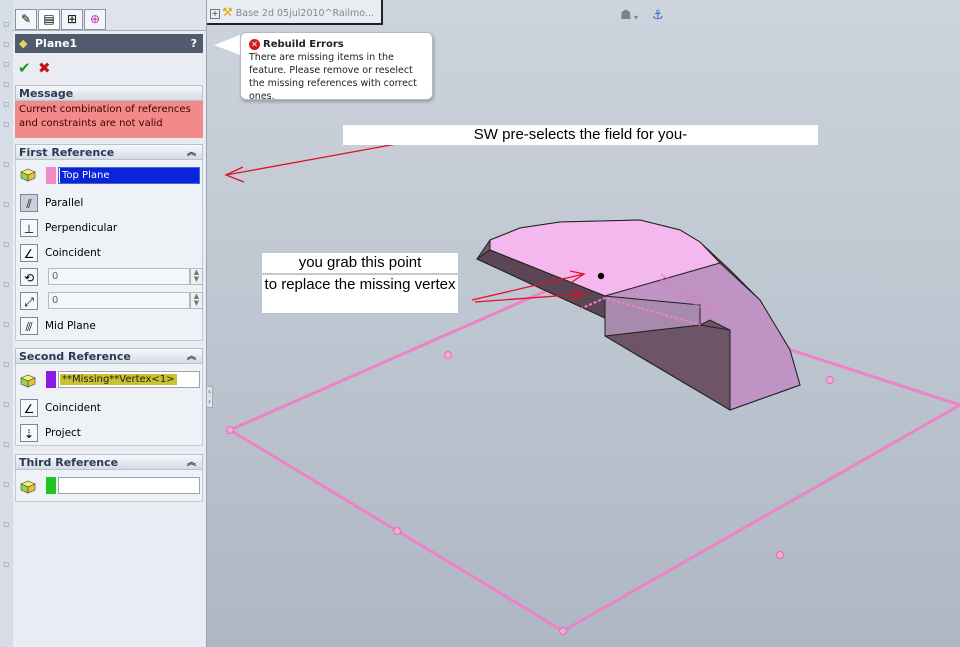 This screenshot has width=960, height=647. I want to click on tooltip-tail, so click(227, 45).